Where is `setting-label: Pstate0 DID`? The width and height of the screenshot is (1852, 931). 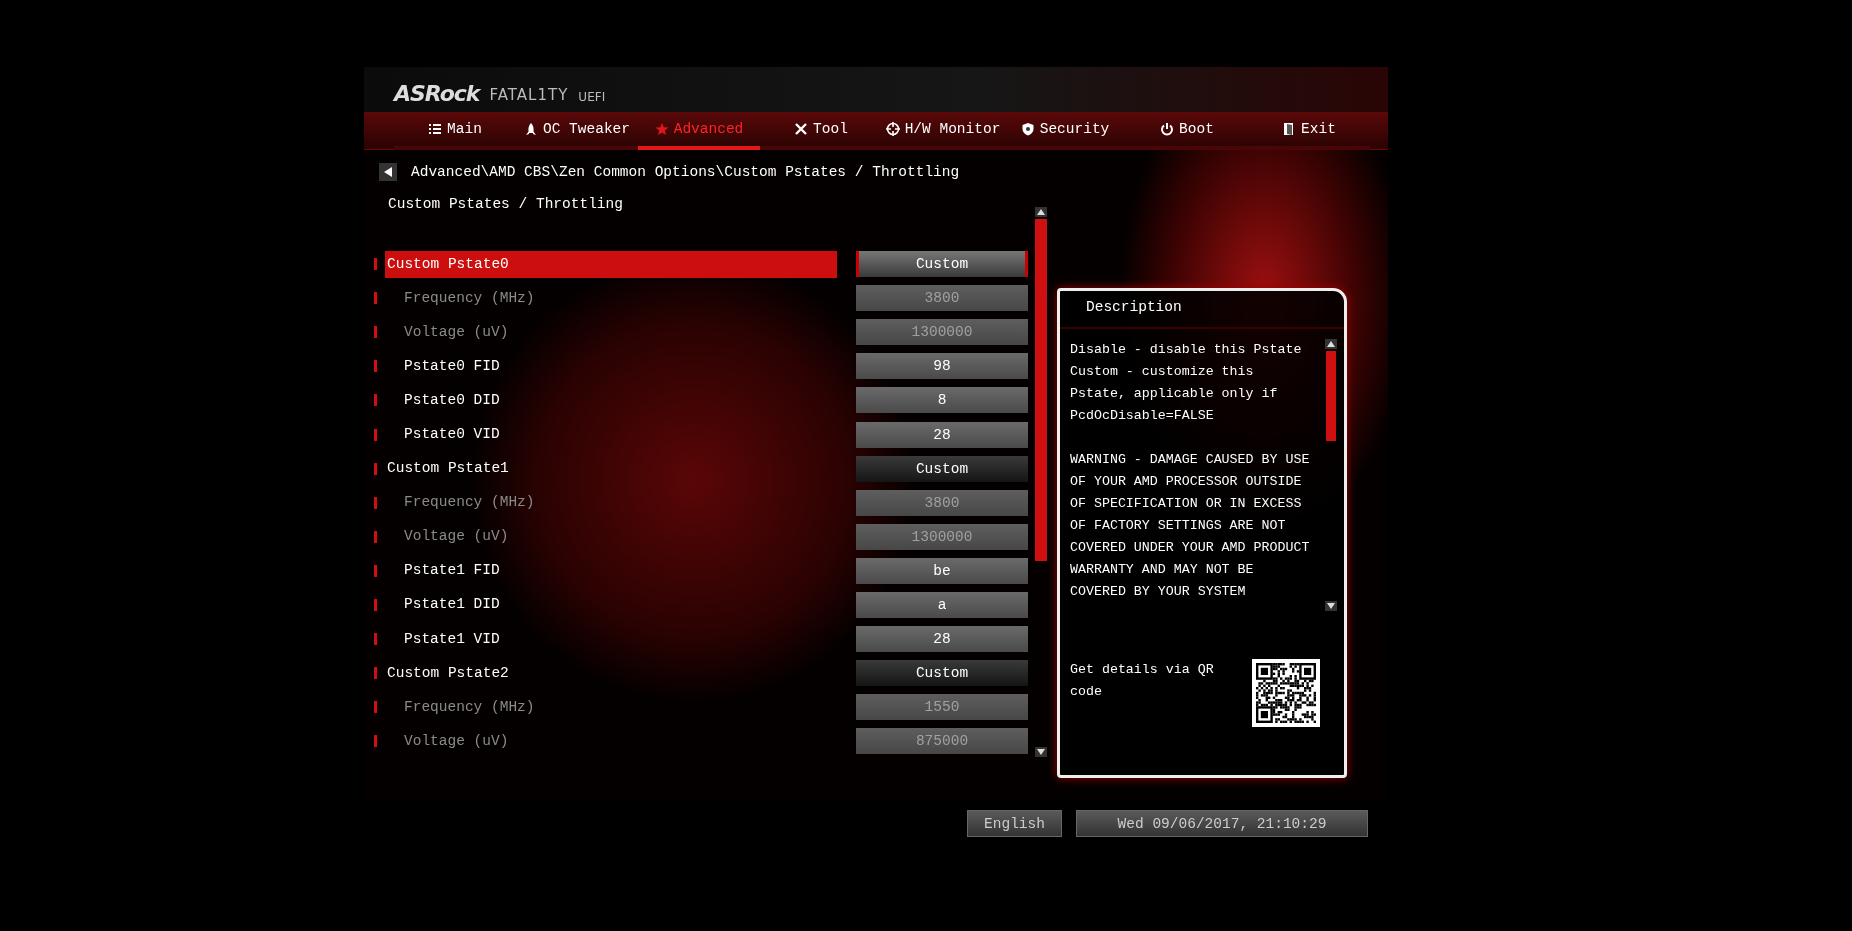 setting-label: Pstate0 DID is located at coordinates (611, 400).